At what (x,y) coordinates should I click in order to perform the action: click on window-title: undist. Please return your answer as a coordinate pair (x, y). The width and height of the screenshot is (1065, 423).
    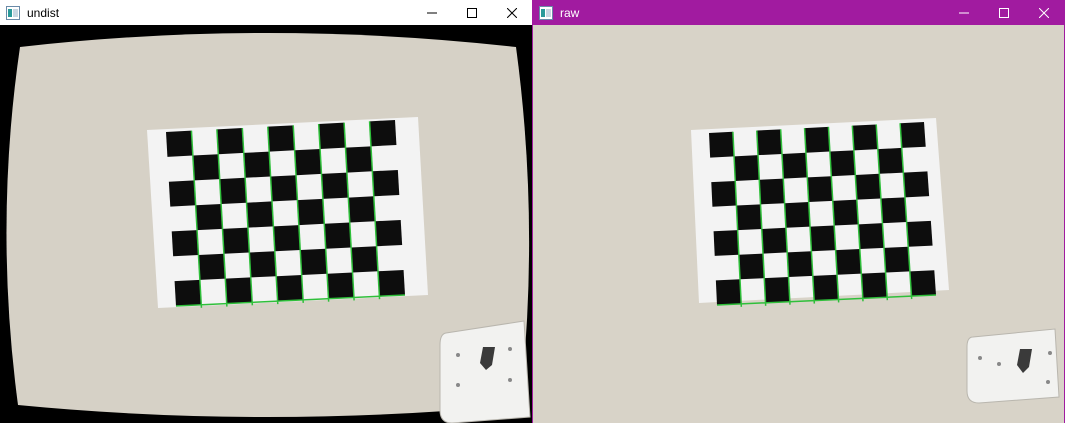
    Looking at the image, I should click on (43, 12).